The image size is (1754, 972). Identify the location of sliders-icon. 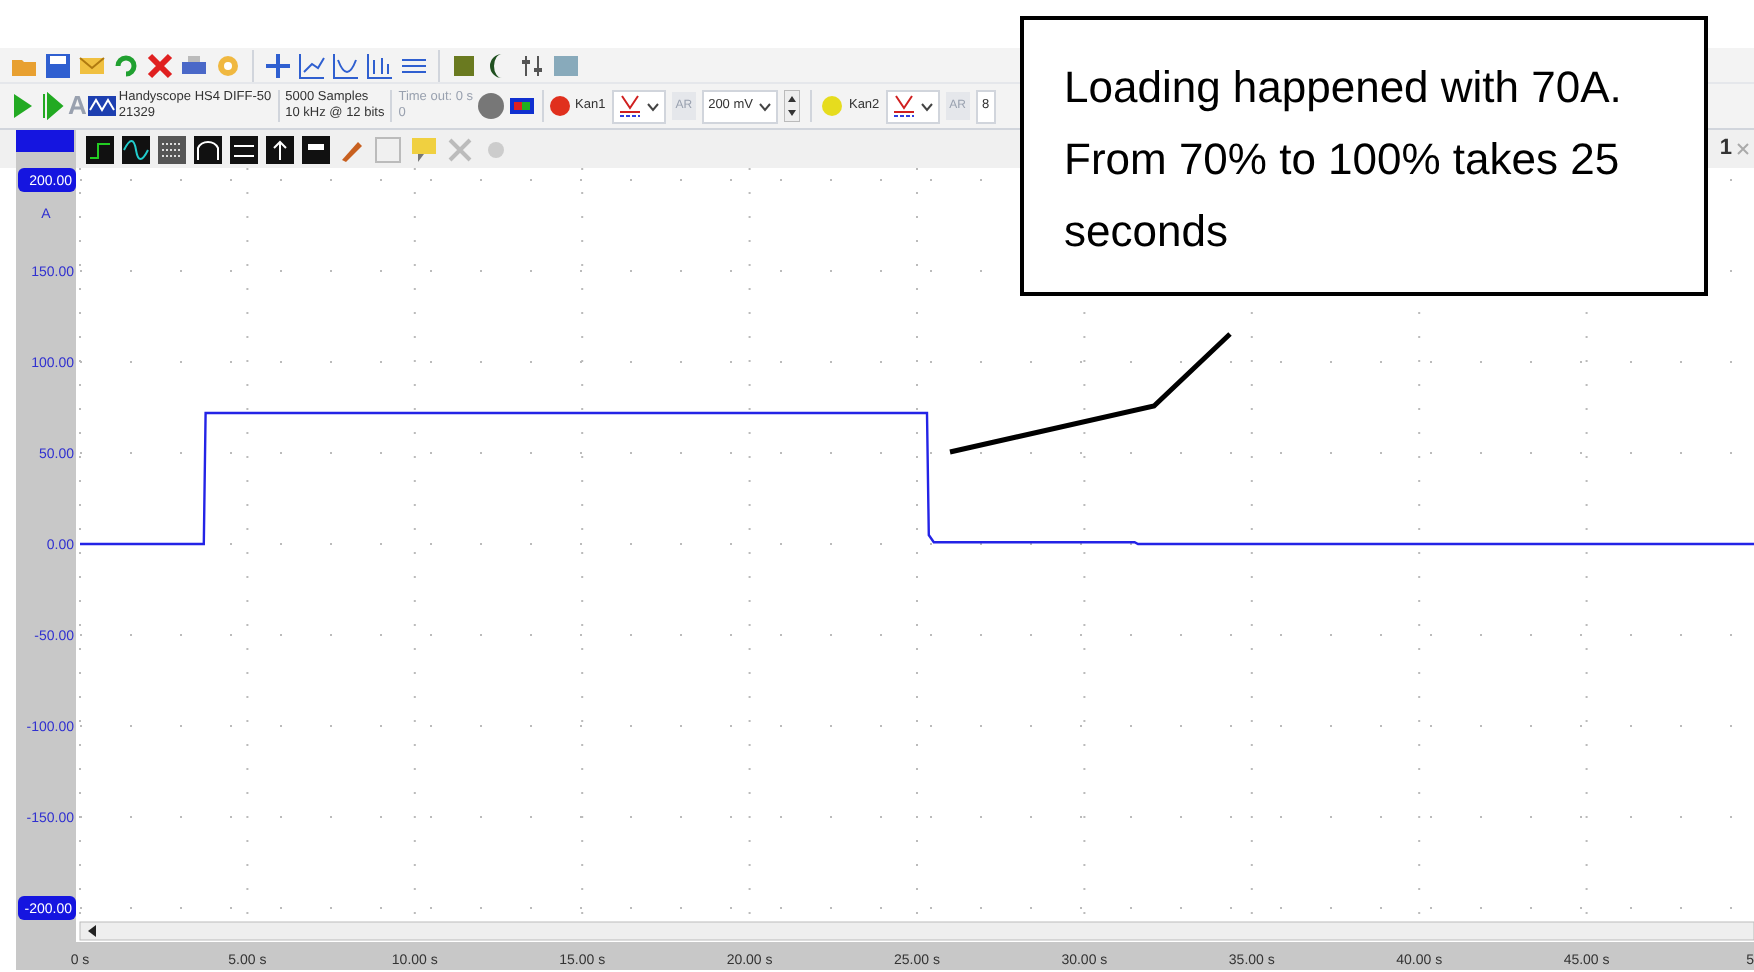
(532, 65).